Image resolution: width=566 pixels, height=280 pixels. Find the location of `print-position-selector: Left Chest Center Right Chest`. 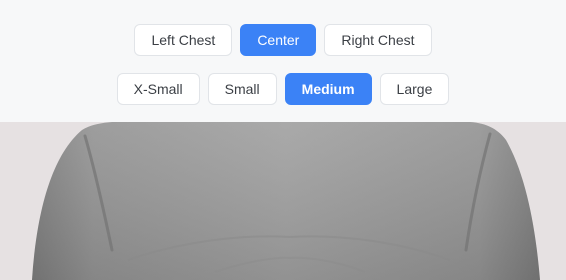

print-position-selector: Left Chest Center Right Chest is located at coordinates (283, 40).